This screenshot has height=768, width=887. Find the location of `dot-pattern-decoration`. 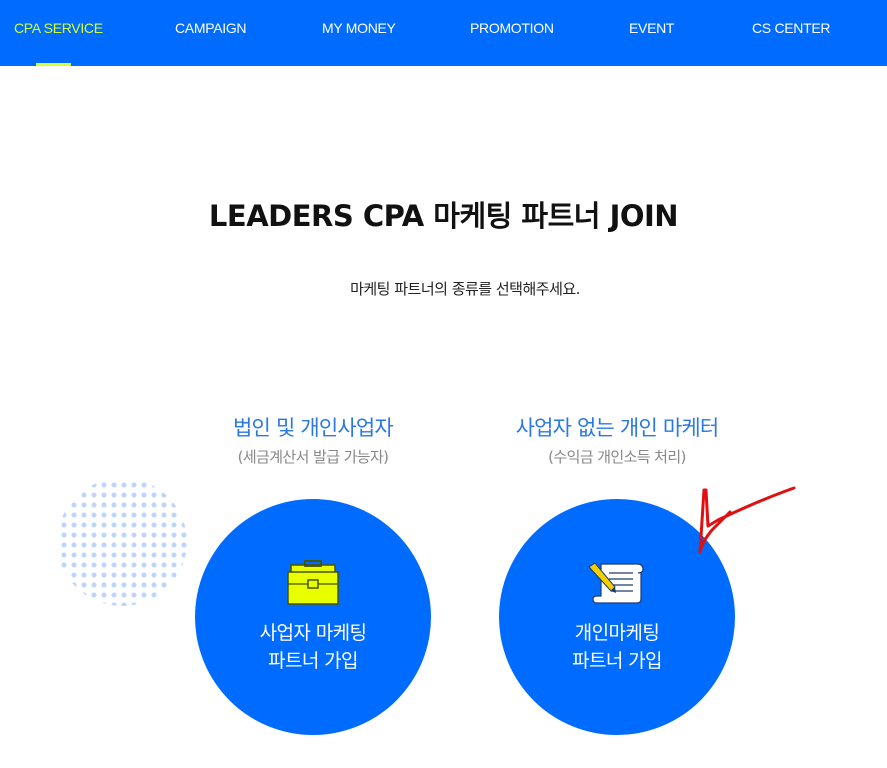

dot-pattern-decoration is located at coordinates (122, 542).